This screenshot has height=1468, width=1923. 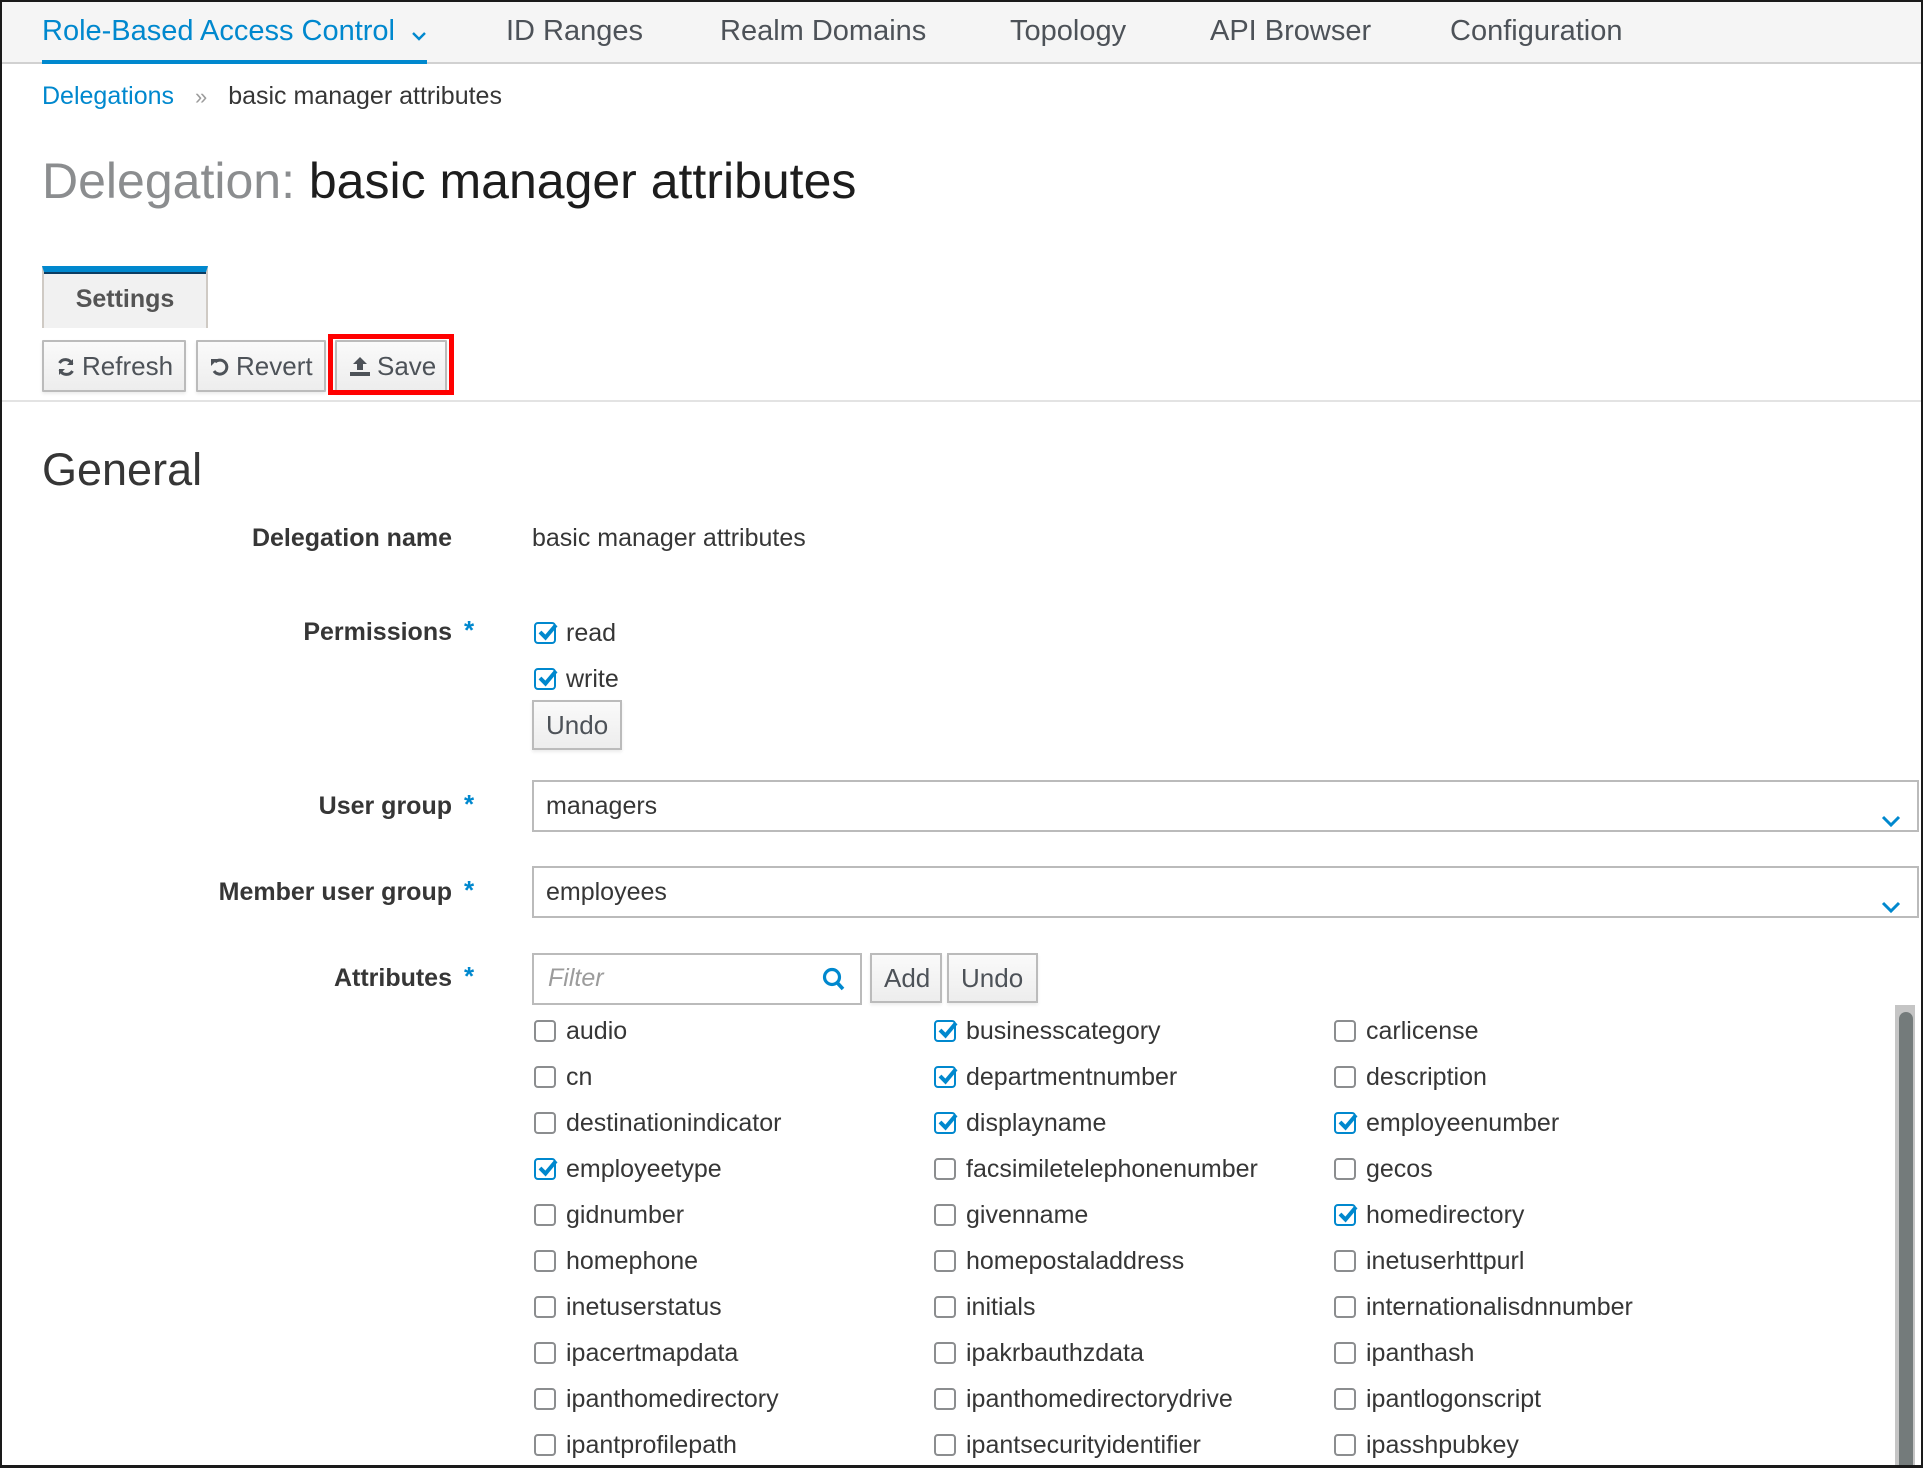 I want to click on nav-item-label: Role-Based Access Control, so click(x=218, y=31).